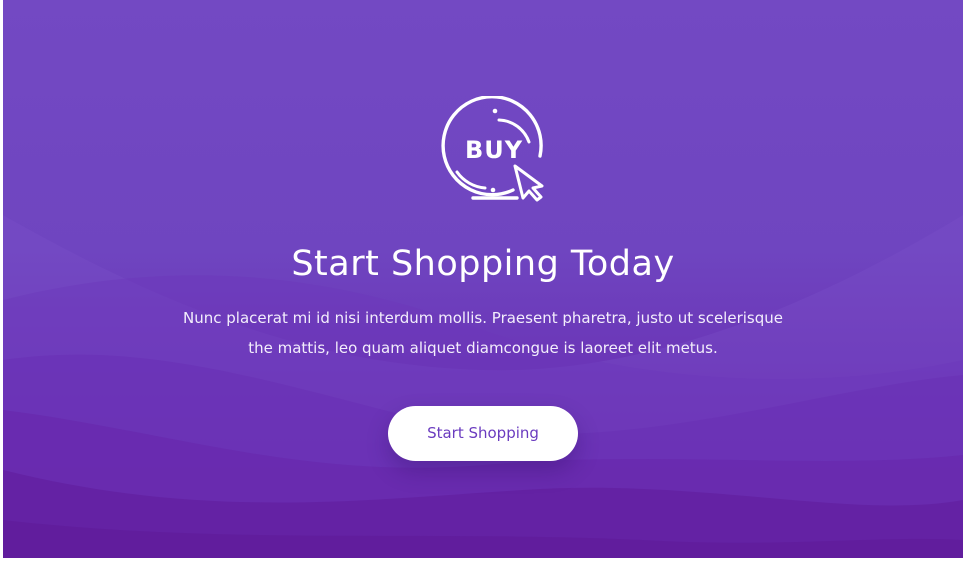  I want to click on buy-cursor-icon: BUY, so click(493, 150).